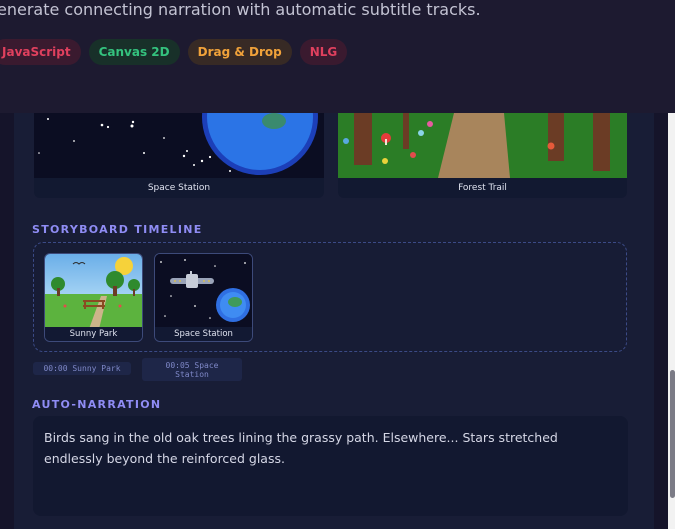 The width and height of the screenshot is (675, 529). What do you see at coordinates (239, 52) in the screenshot?
I see `tag-drag-drop: Drag & Drop` at bounding box center [239, 52].